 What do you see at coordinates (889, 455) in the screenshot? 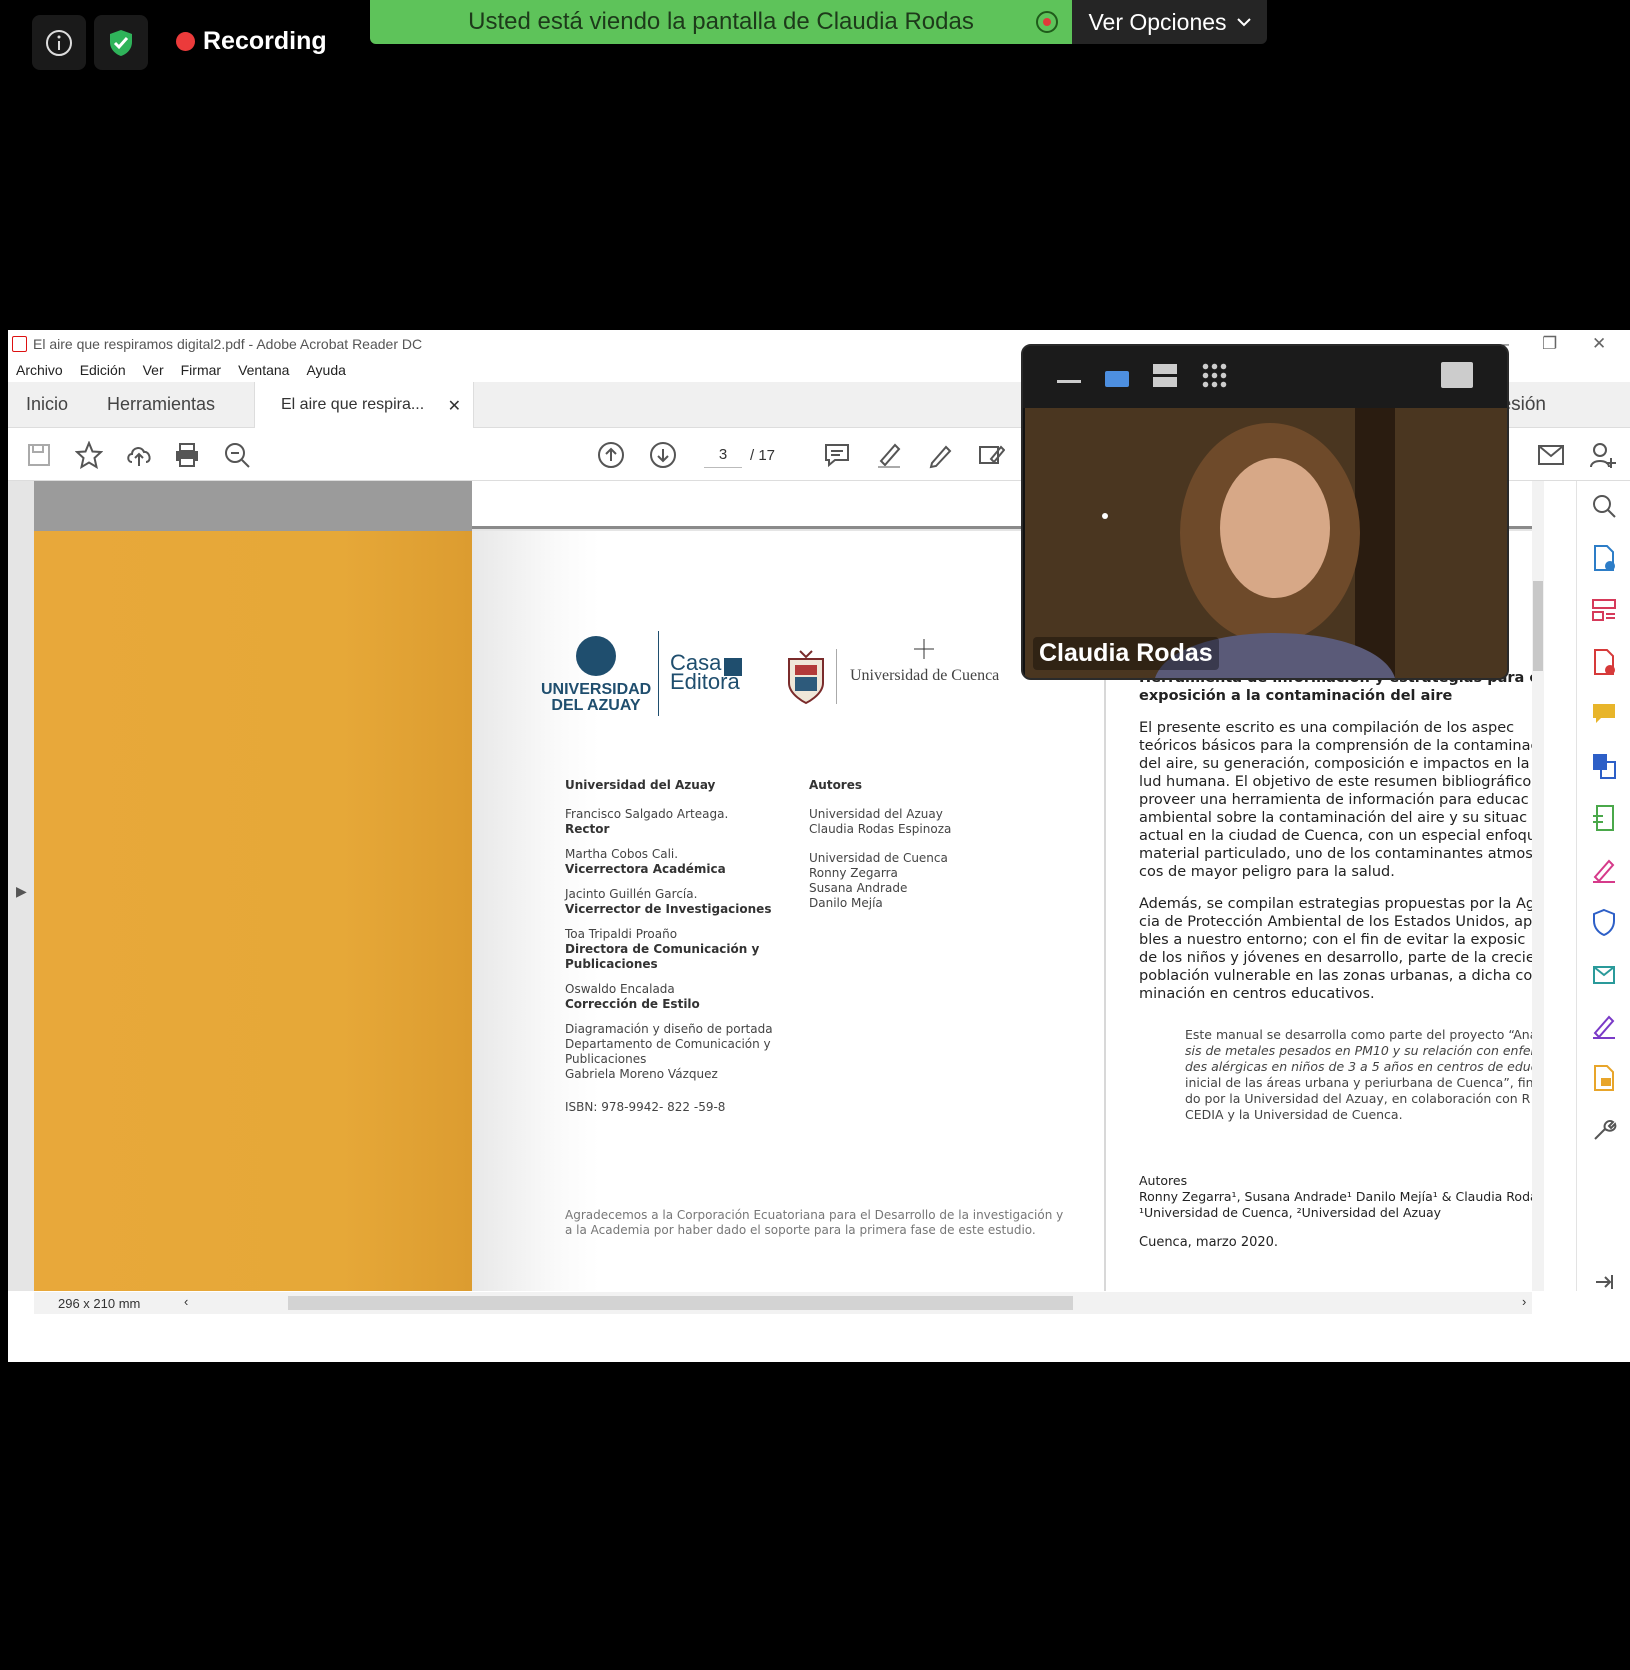
I see `highlight-pen-icon` at bounding box center [889, 455].